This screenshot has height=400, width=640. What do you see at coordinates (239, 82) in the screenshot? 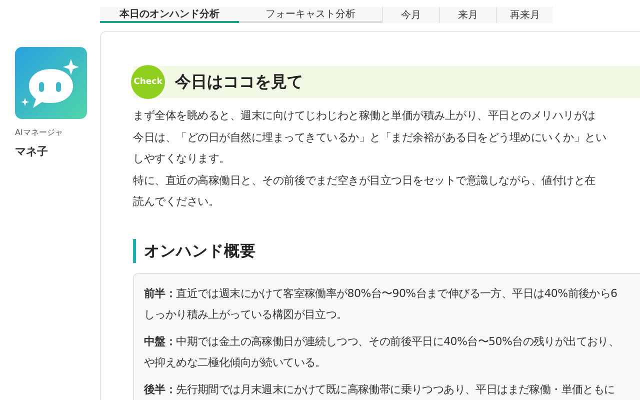
I see `check-heading: 今日はココを見て` at bounding box center [239, 82].